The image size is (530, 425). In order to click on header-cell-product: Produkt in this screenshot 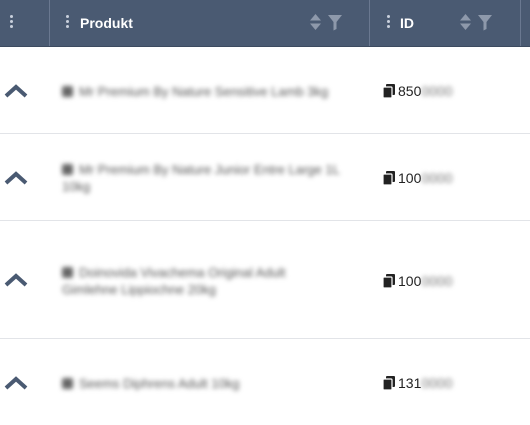, I will do `click(209, 23)`.